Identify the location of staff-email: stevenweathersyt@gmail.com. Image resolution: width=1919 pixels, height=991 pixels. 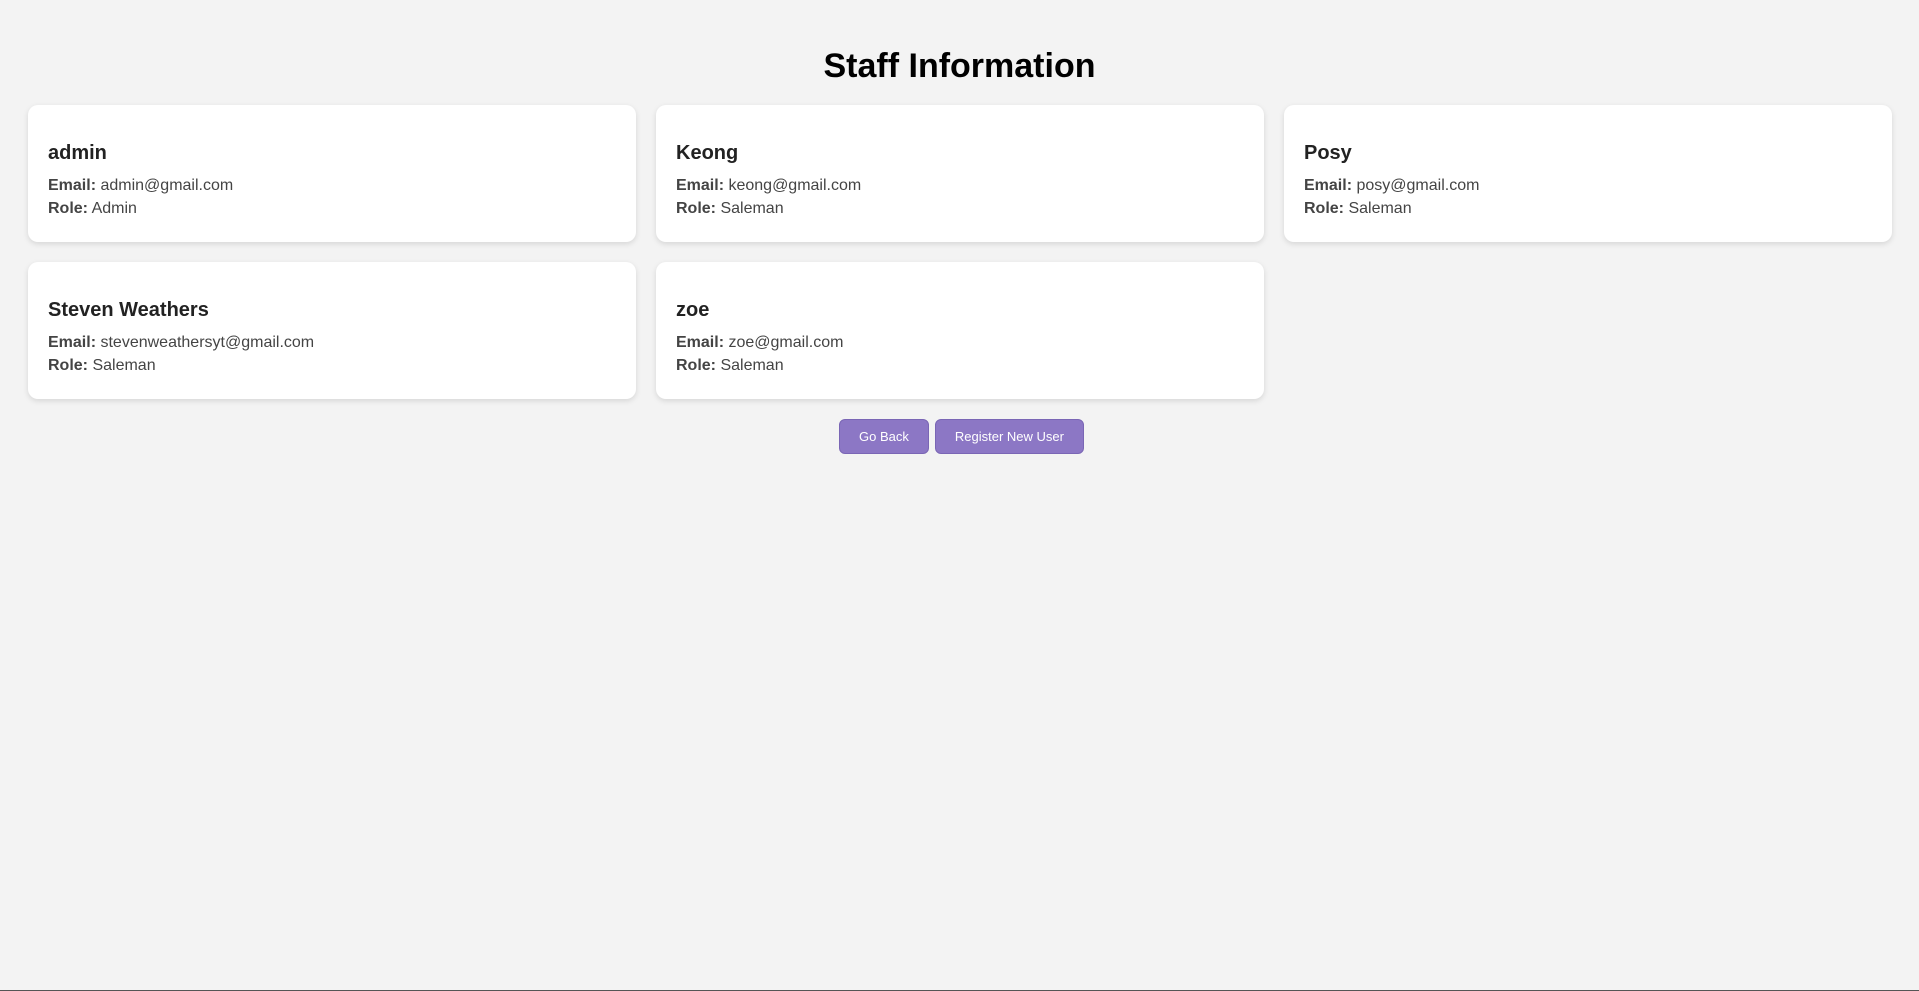
(207, 342).